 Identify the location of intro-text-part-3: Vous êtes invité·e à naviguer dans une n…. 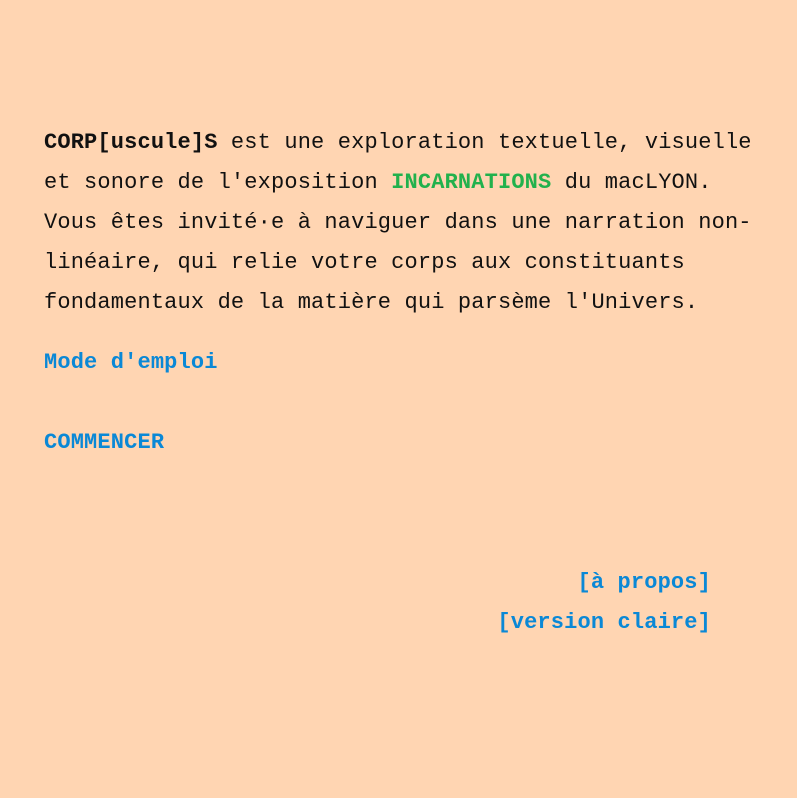
(398, 262).